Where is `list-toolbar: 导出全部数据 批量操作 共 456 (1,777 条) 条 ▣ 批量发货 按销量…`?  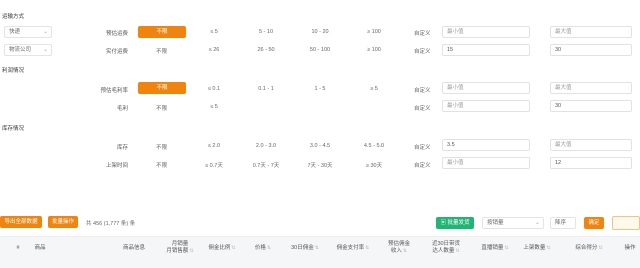
list-toolbar: 导出全部数据 批量操作 共 456 (1,777 条) 条 ▣ 批量发货 按销量… is located at coordinates (320, 222).